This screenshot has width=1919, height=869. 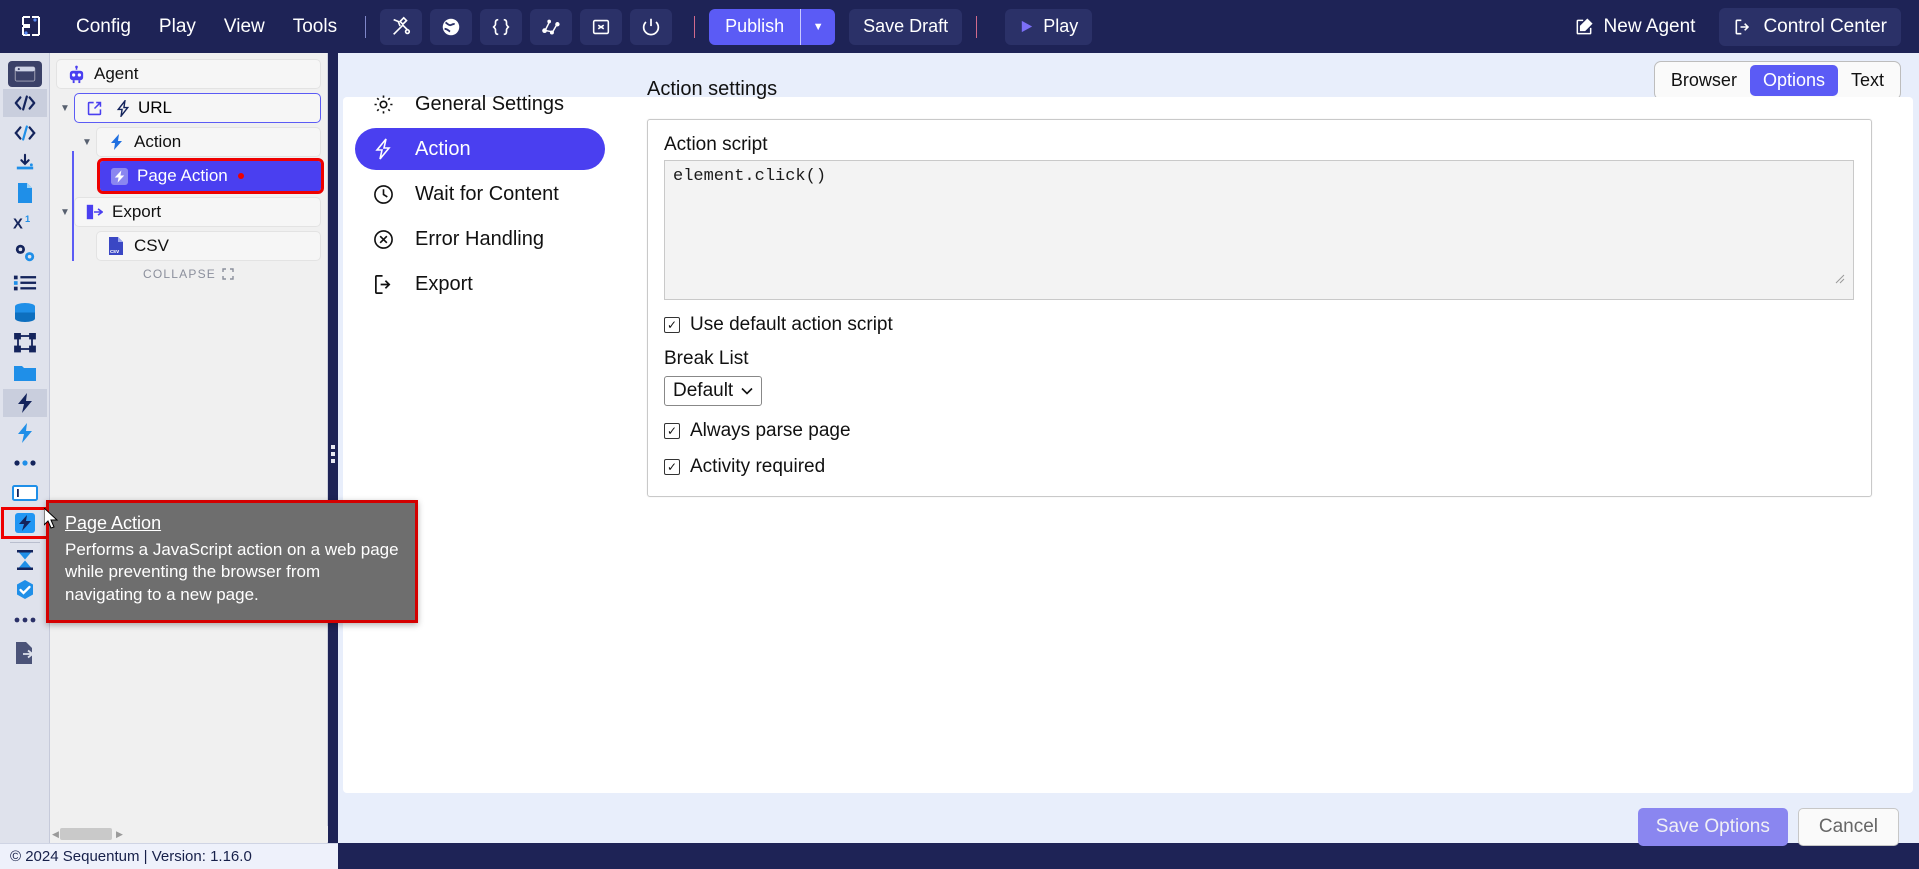 I want to click on divider-grip-handle, so click(x=333, y=456).